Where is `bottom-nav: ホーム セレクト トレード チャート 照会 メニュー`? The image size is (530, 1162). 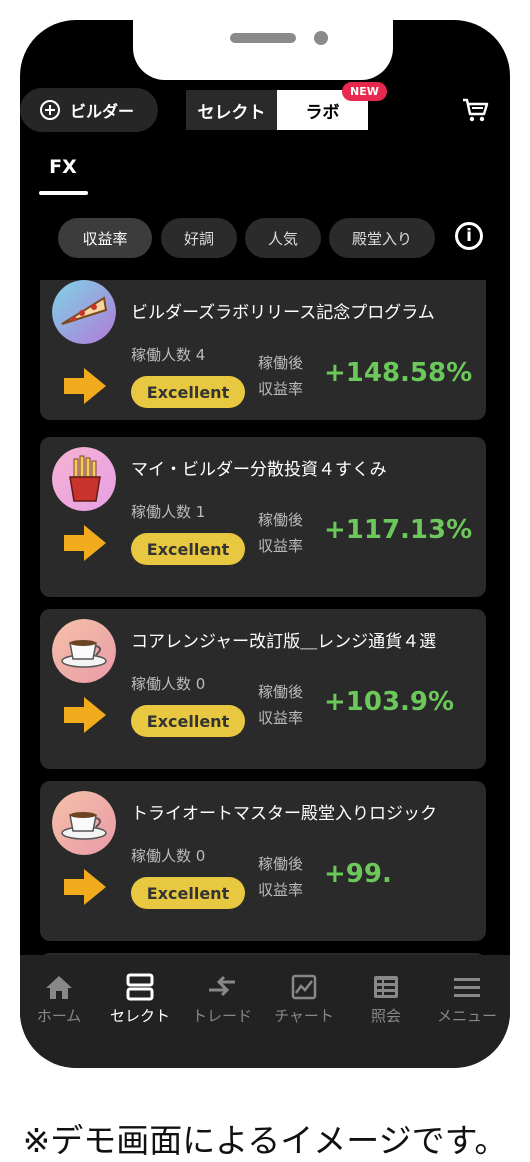
bottom-nav: ホーム セレクト トレード チャート 照会 メニュー is located at coordinates (265, 1011).